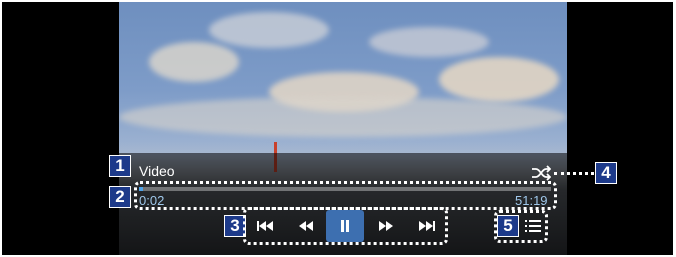 Image resolution: width=676 pixels, height=257 pixels. I want to click on rewind-button, so click(306, 226).